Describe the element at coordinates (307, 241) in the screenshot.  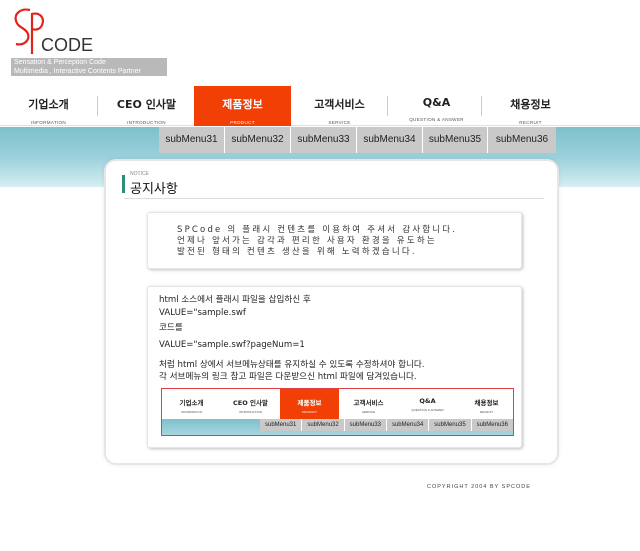
I see `intro-line-2: 언제나 앞서가는 감각과 편리한 사용자 환경을 유도하는` at that location.